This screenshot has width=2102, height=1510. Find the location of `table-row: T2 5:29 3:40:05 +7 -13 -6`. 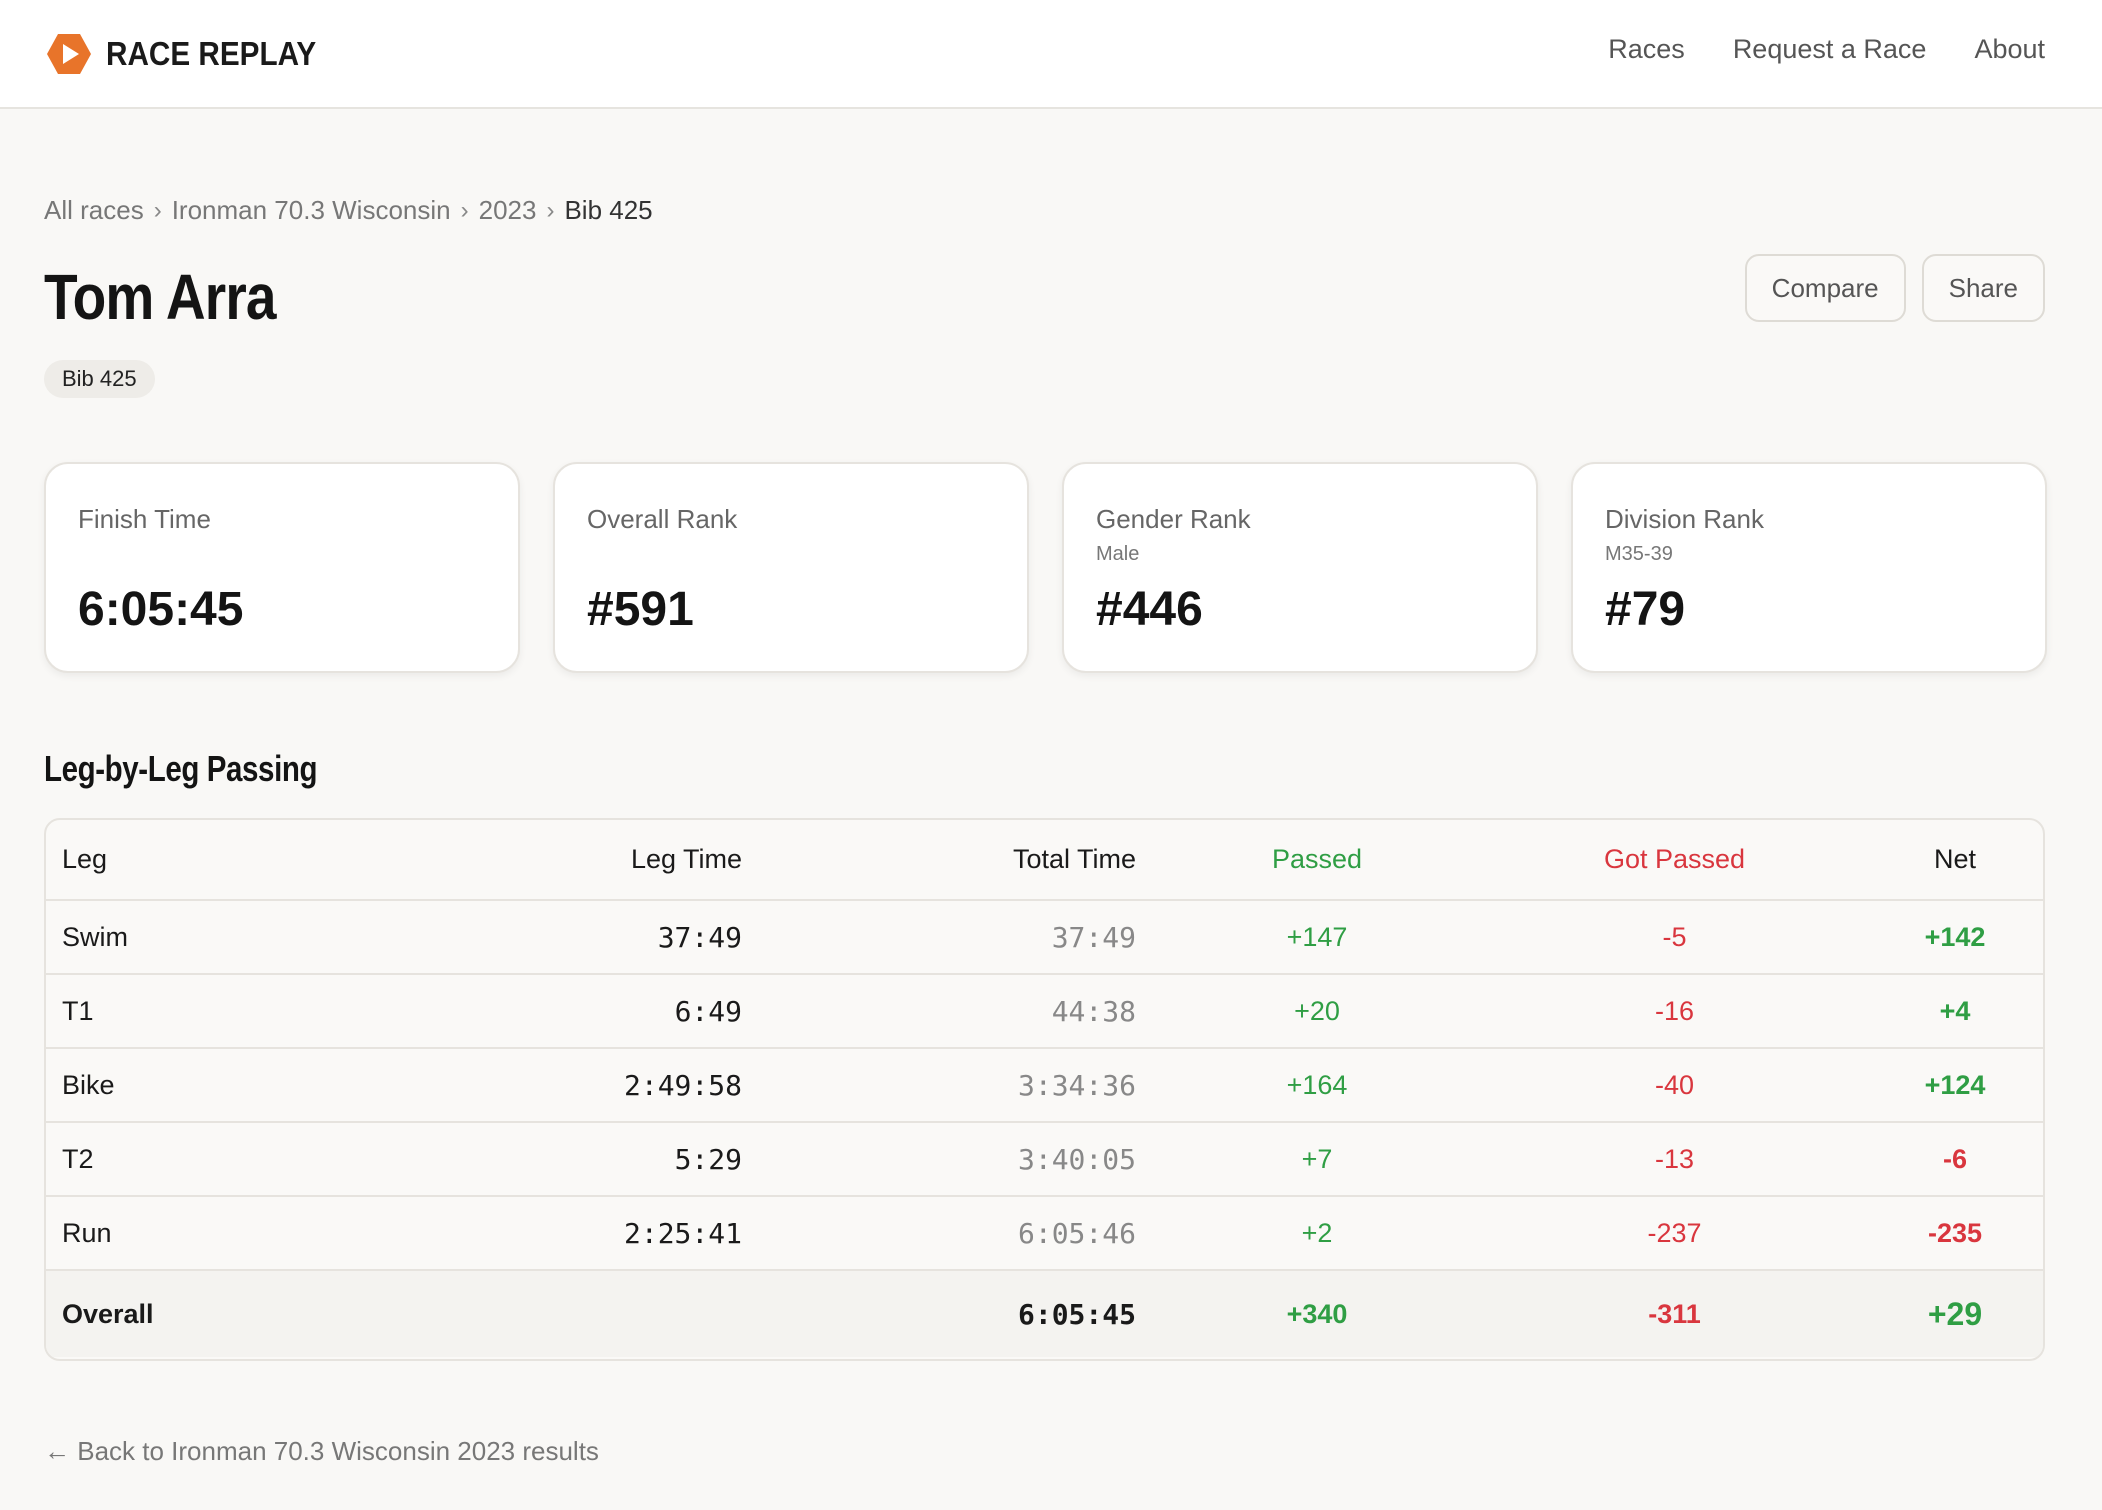

table-row: T2 5:29 3:40:05 +7 -13 -6 is located at coordinates (1044, 1159).